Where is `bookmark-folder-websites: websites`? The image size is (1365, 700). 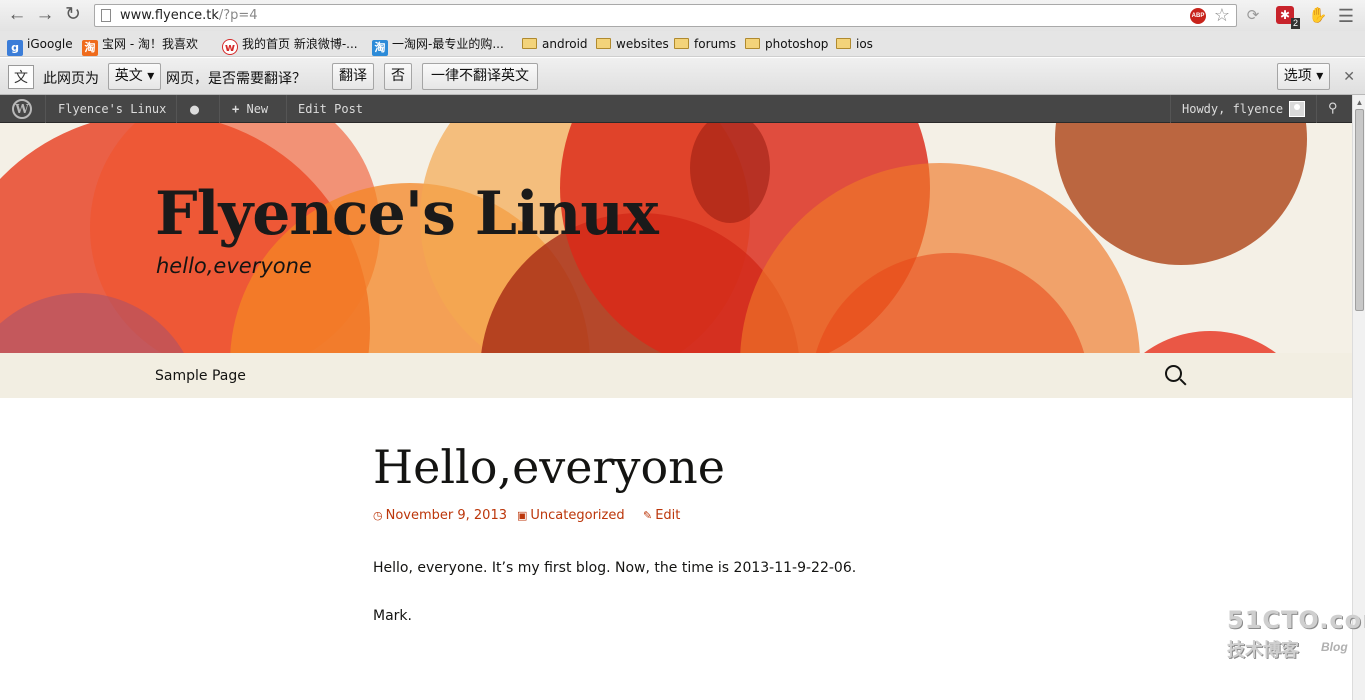
bookmark-folder-websites: websites is located at coordinates (632, 44).